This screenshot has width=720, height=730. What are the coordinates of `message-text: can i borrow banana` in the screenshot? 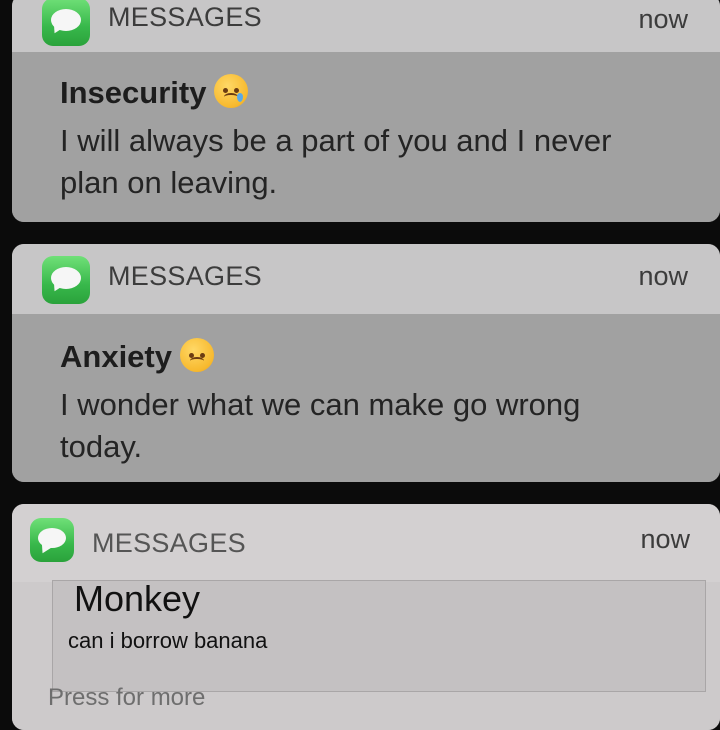 It's located at (168, 640).